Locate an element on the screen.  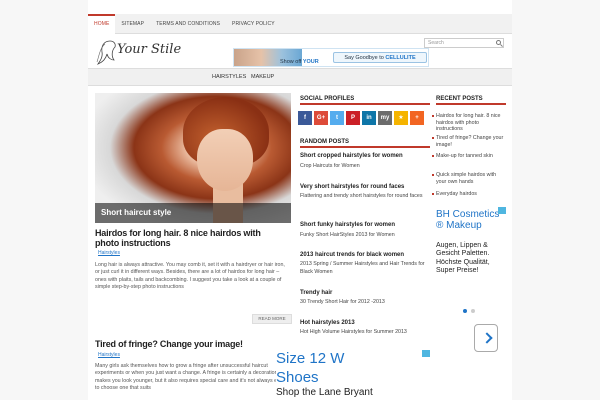
hero-face is located at coordinates (225, 160).